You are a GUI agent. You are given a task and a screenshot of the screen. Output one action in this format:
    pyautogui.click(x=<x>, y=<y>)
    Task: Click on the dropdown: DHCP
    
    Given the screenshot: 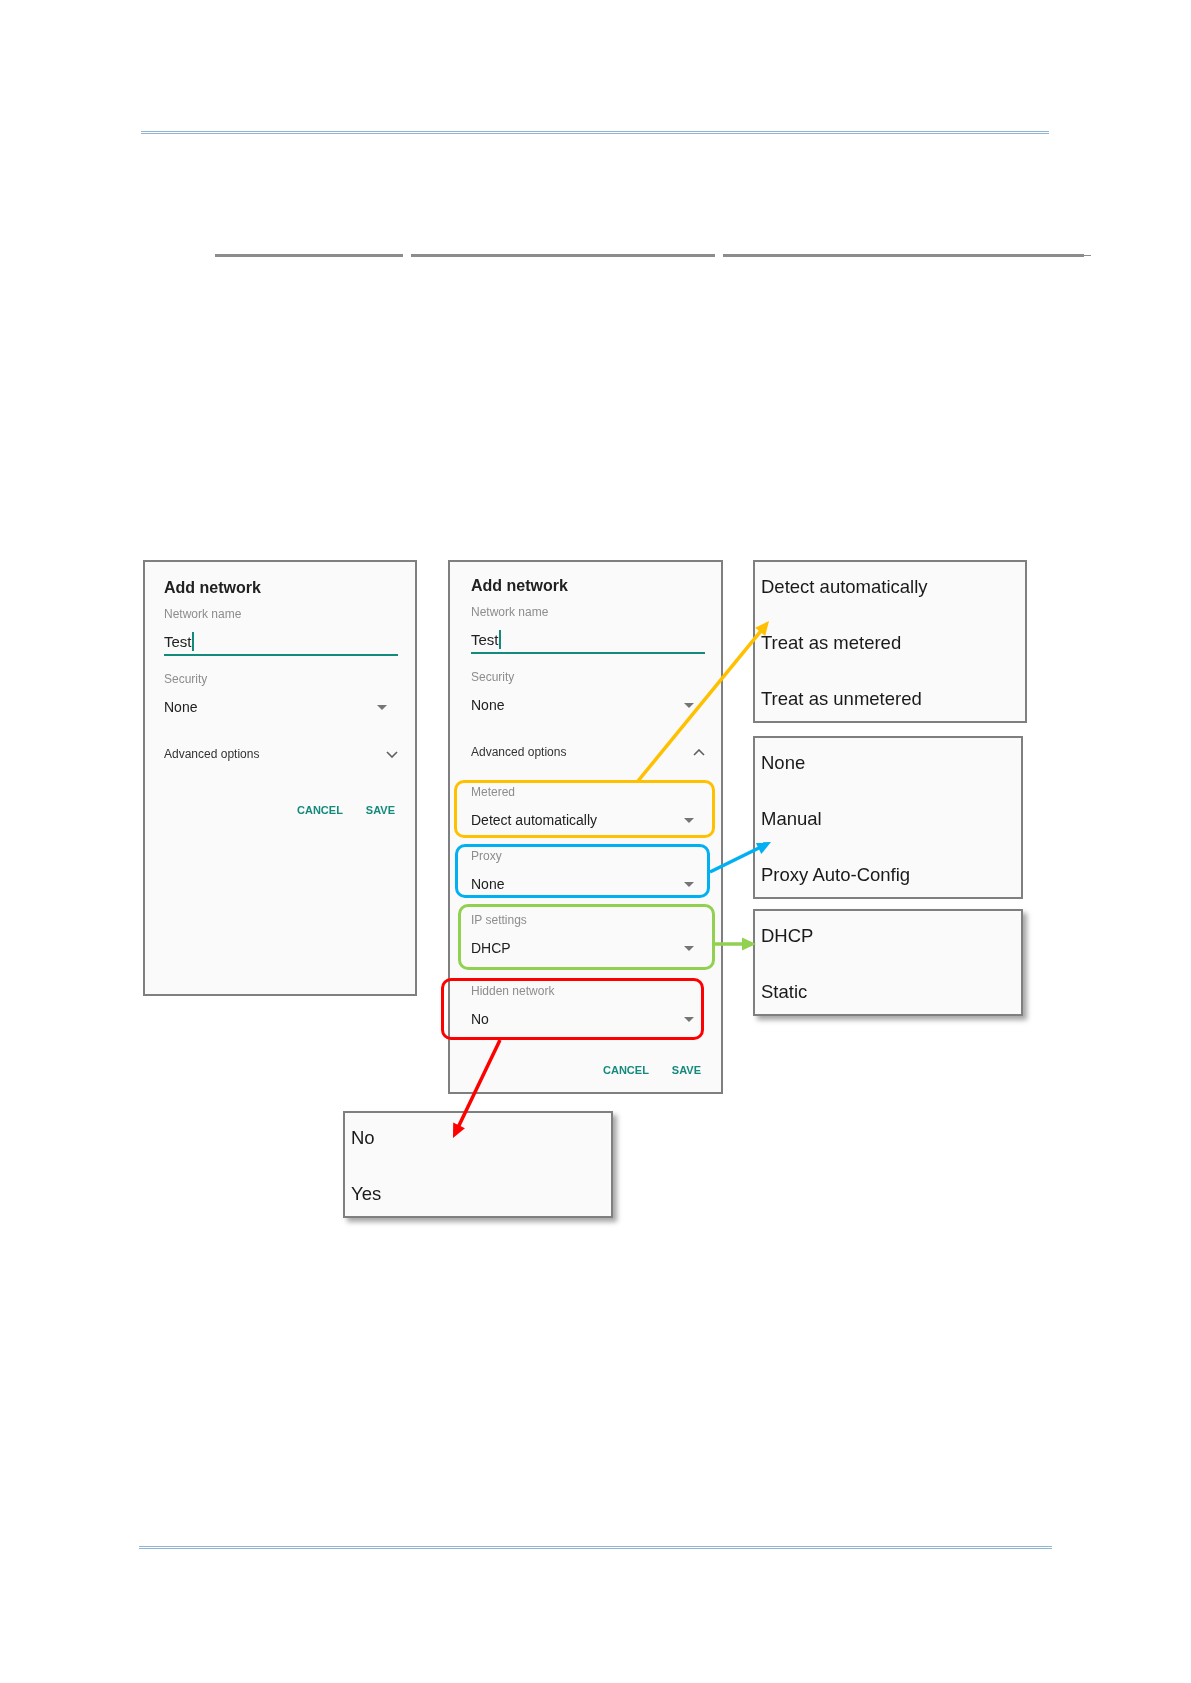 What is the action you would take?
    pyautogui.click(x=584, y=948)
    